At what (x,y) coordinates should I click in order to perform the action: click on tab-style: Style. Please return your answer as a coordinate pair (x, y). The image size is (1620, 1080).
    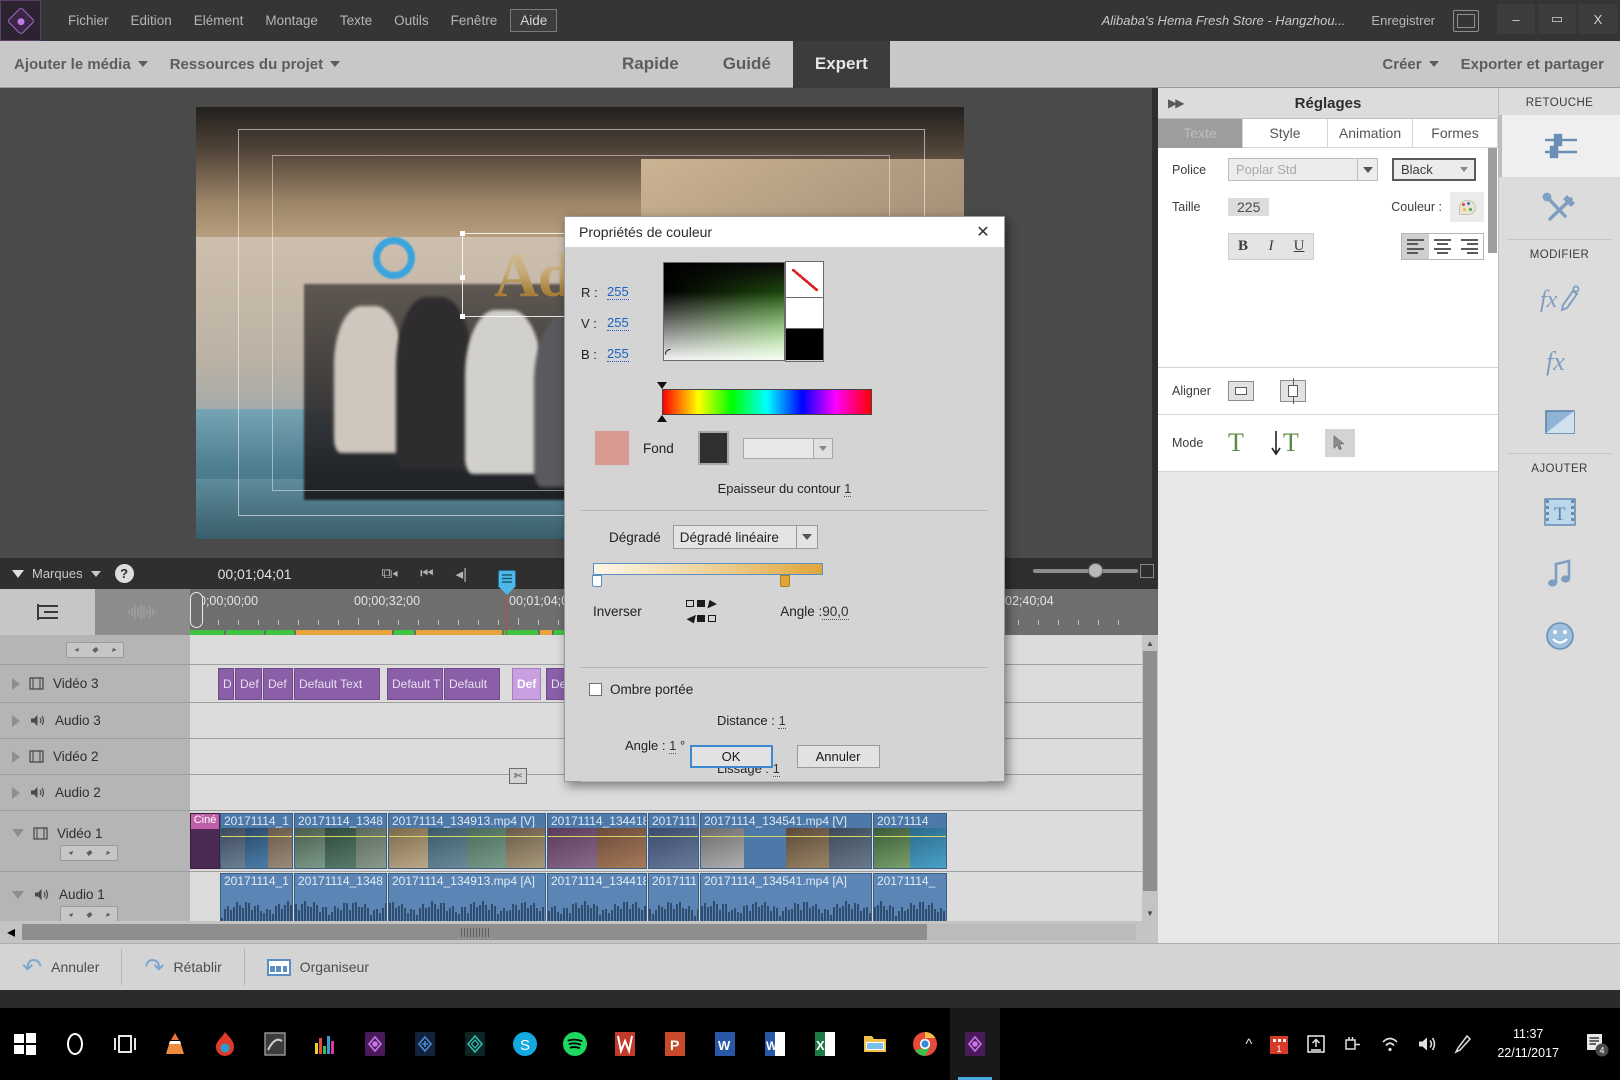
    Looking at the image, I should click on (1285, 133).